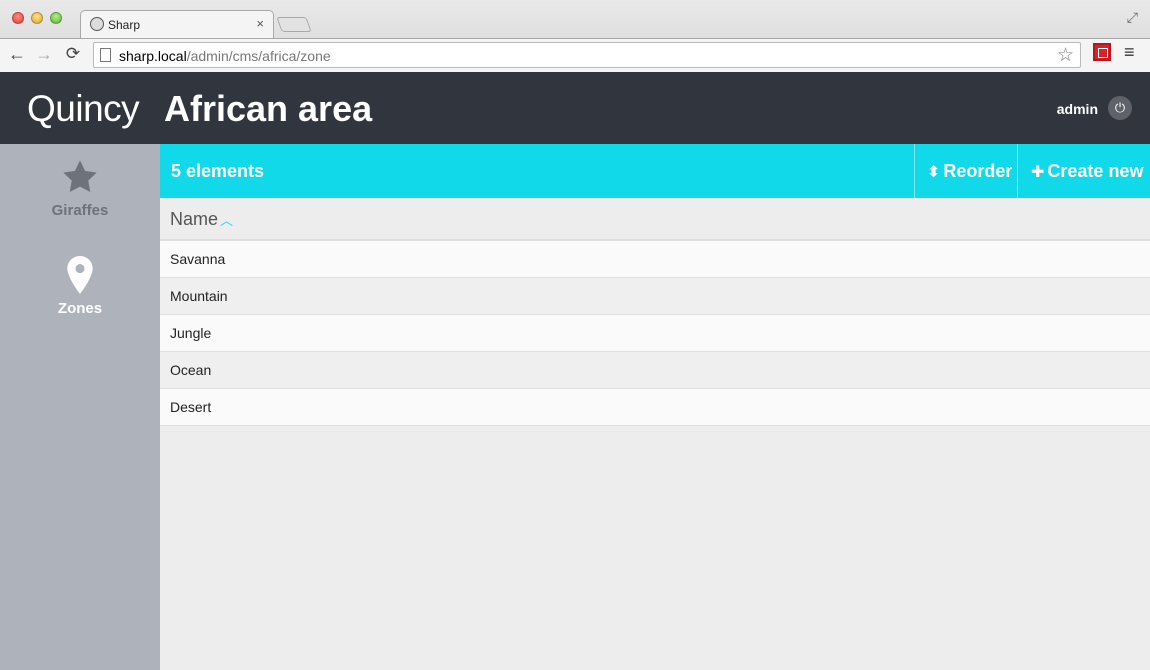 The width and height of the screenshot is (1150, 670). Describe the element at coordinates (177, 24) in the screenshot. I see `browser-tab: Sharp ×` at that location.